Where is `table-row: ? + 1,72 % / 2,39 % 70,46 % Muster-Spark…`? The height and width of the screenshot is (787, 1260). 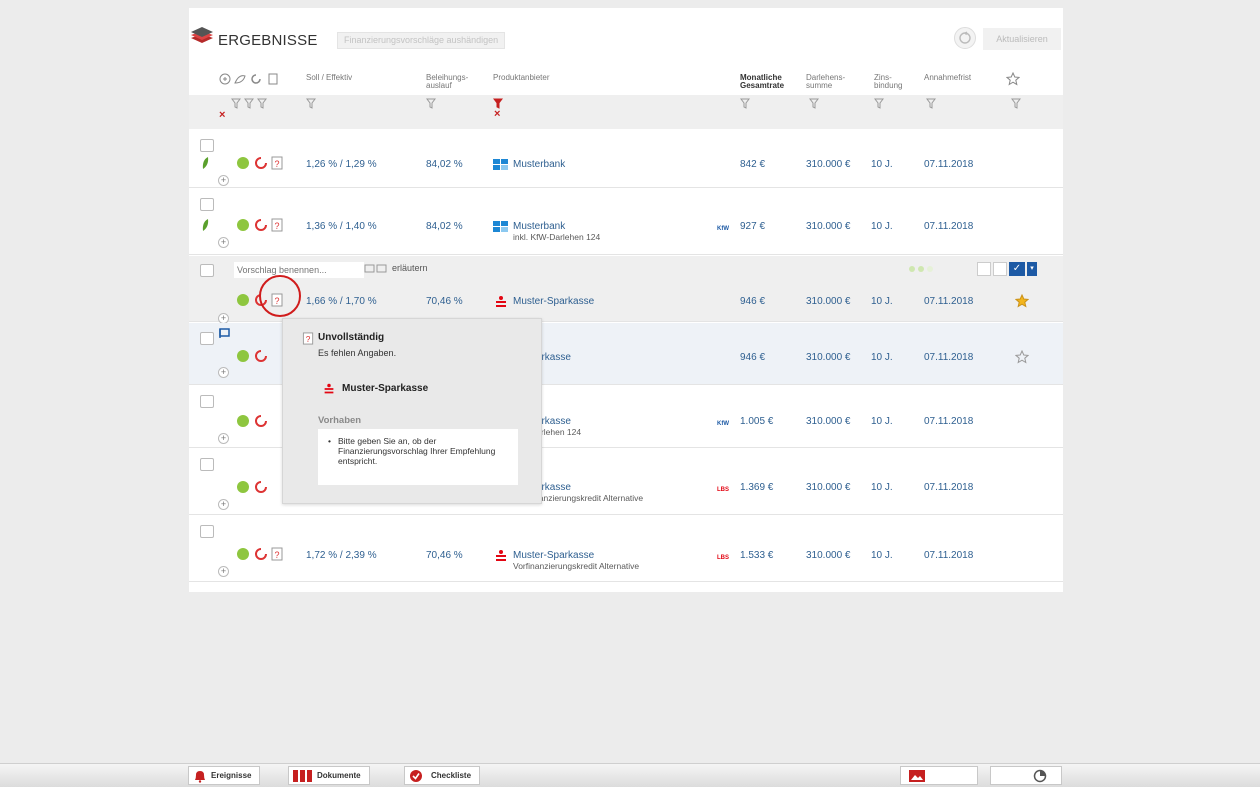 table-row: ? + 1,72 % / 2,39 % 70,46 % Muster-Spark… is located at coordinates (626, 549).